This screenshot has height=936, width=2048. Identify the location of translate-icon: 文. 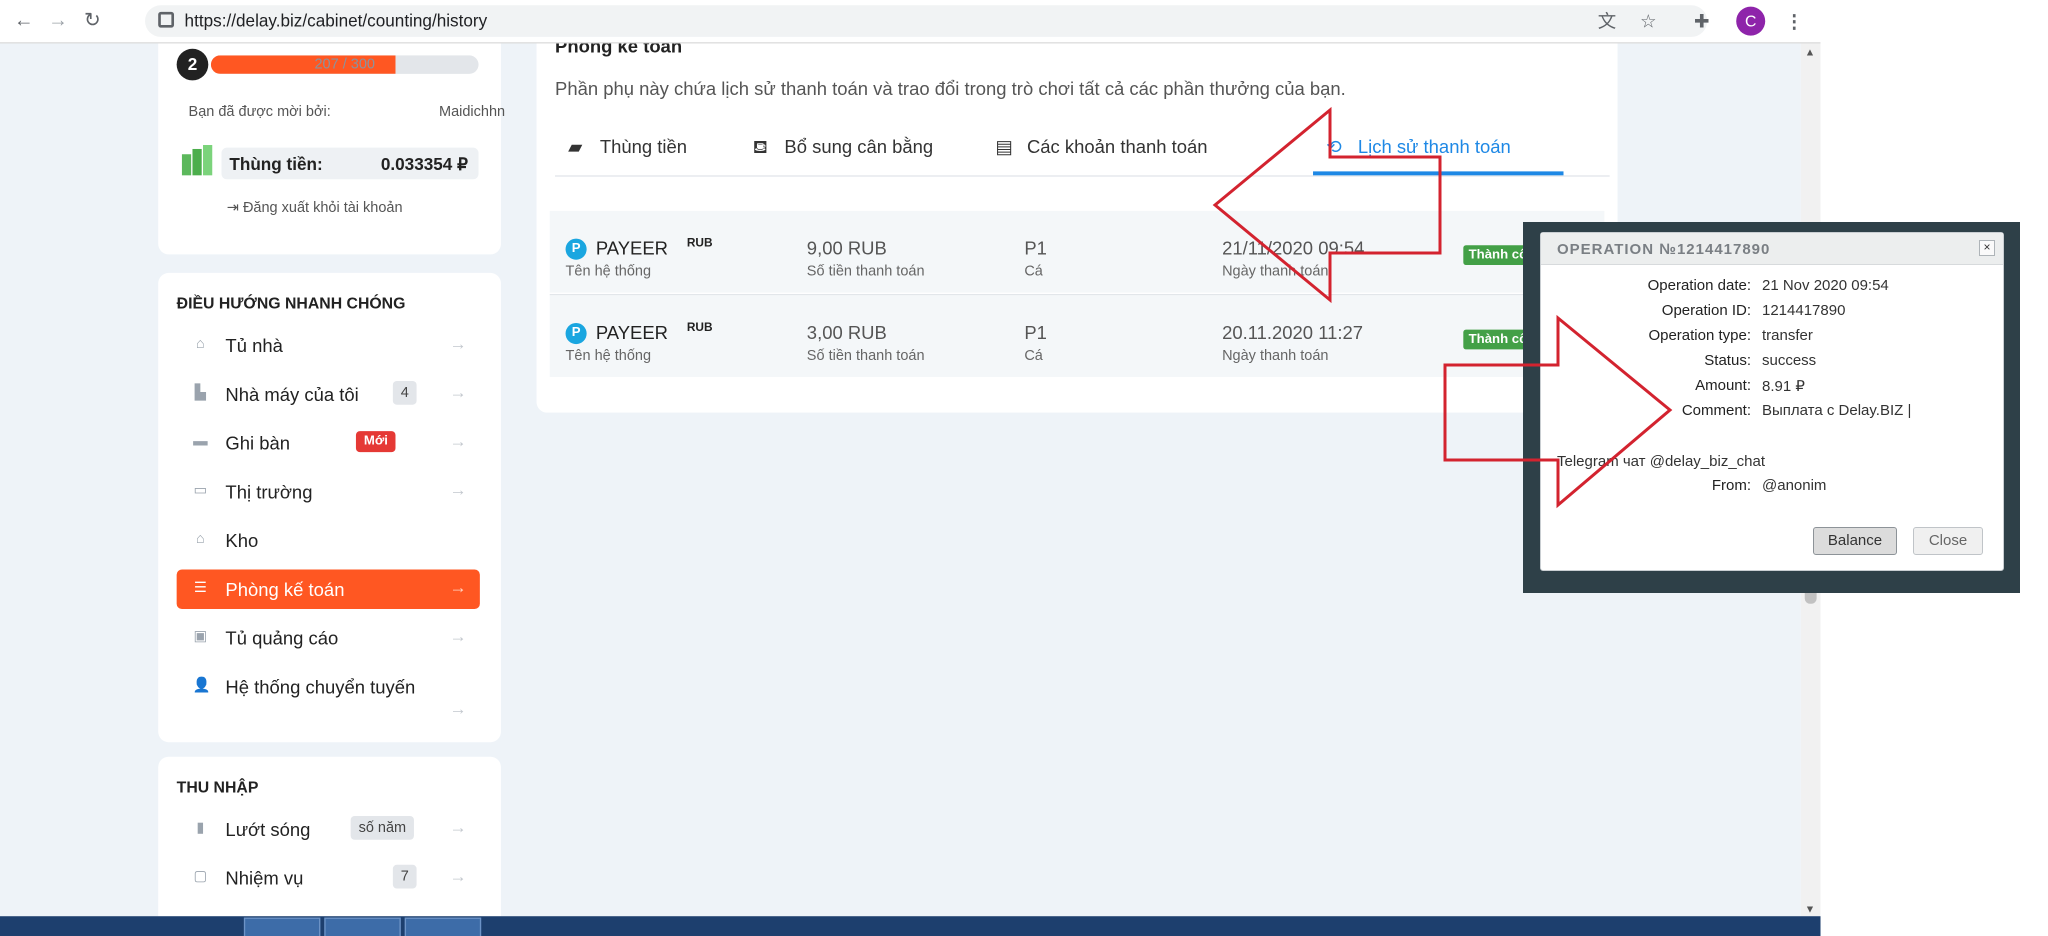
(1607, 21).